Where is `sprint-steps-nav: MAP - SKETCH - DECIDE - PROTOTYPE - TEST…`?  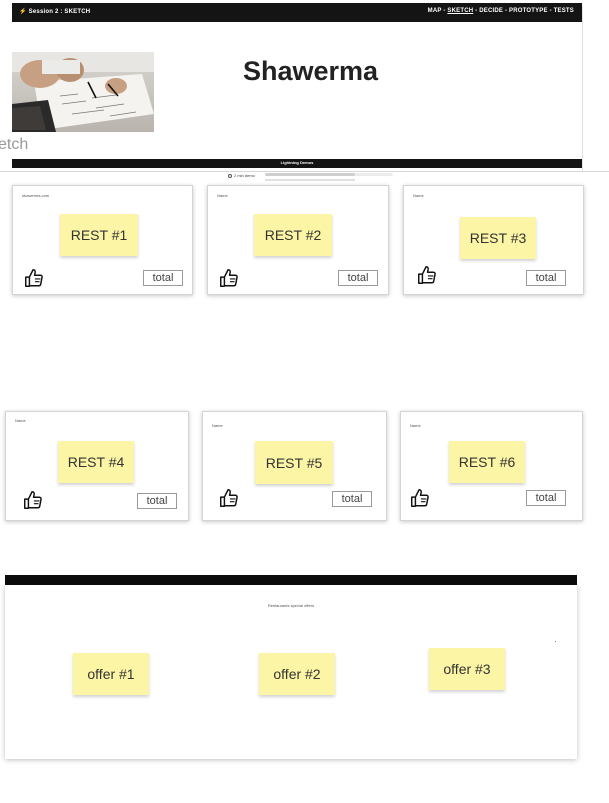 sprint-steps-nav: MAP - SKETCH - DECIDE - PROTOTYPE - TEST… is located at coordinates (500, 11).